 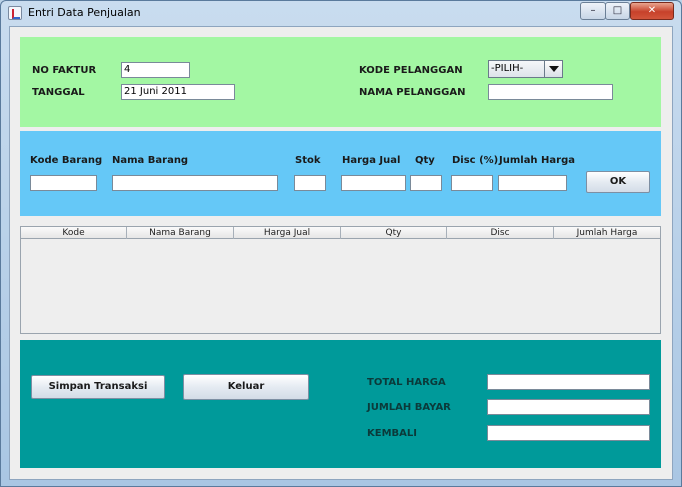 What do you see at coordinates (180, 233) in the screenshot?
I see `column-header: Nama Barang` at bounding box center [180, 233].